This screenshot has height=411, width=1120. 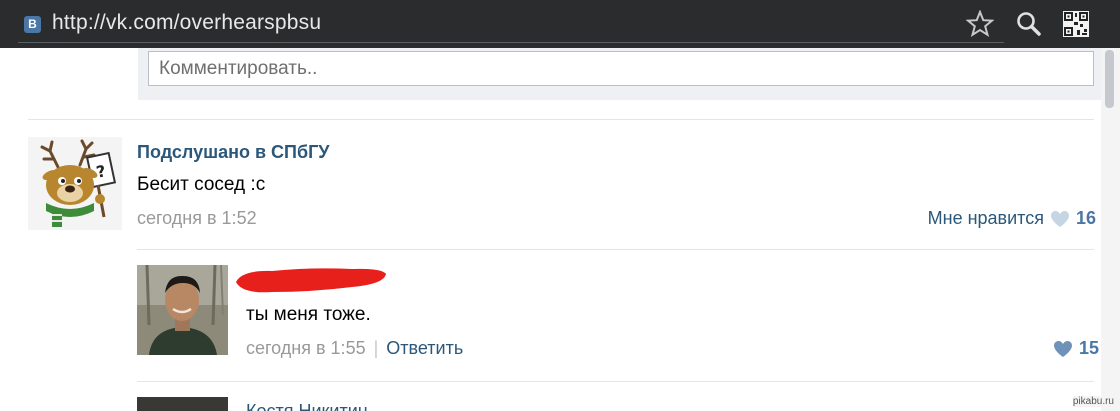 I want to click on next-comment-author-label: Костя Никитин, so click(x=307, y=406).